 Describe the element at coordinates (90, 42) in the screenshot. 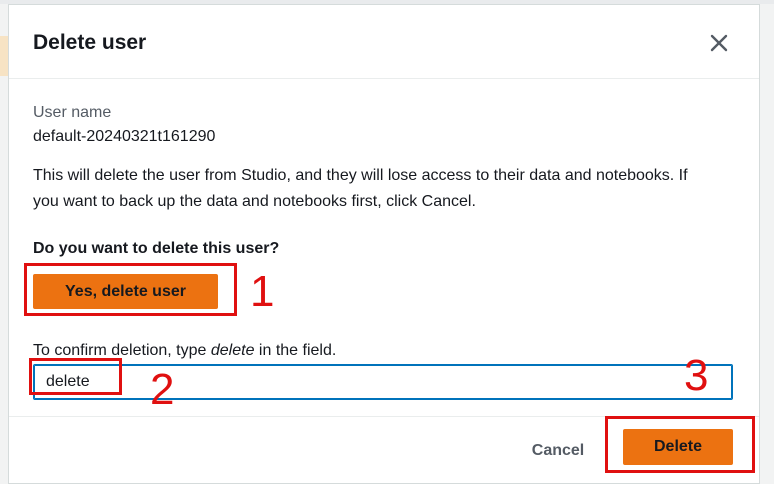

I see `dialog-title: Delete user` at that location.